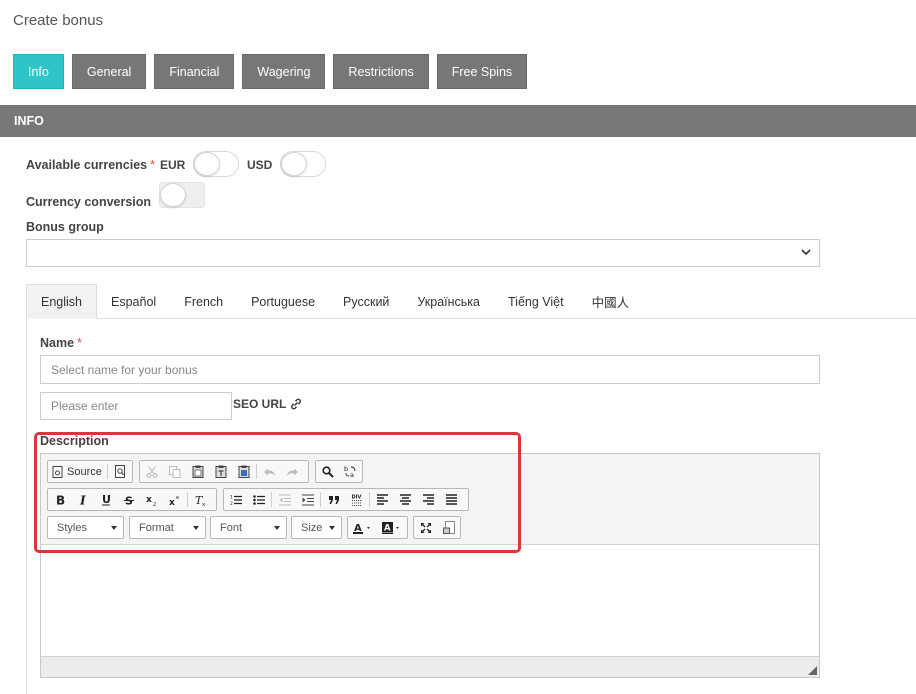 This screenshot has width=916, height=694. What do you see at coordinates (38, 71) in the screenshot?
I see `tab-info: Info` at bounding box center [38, 71].